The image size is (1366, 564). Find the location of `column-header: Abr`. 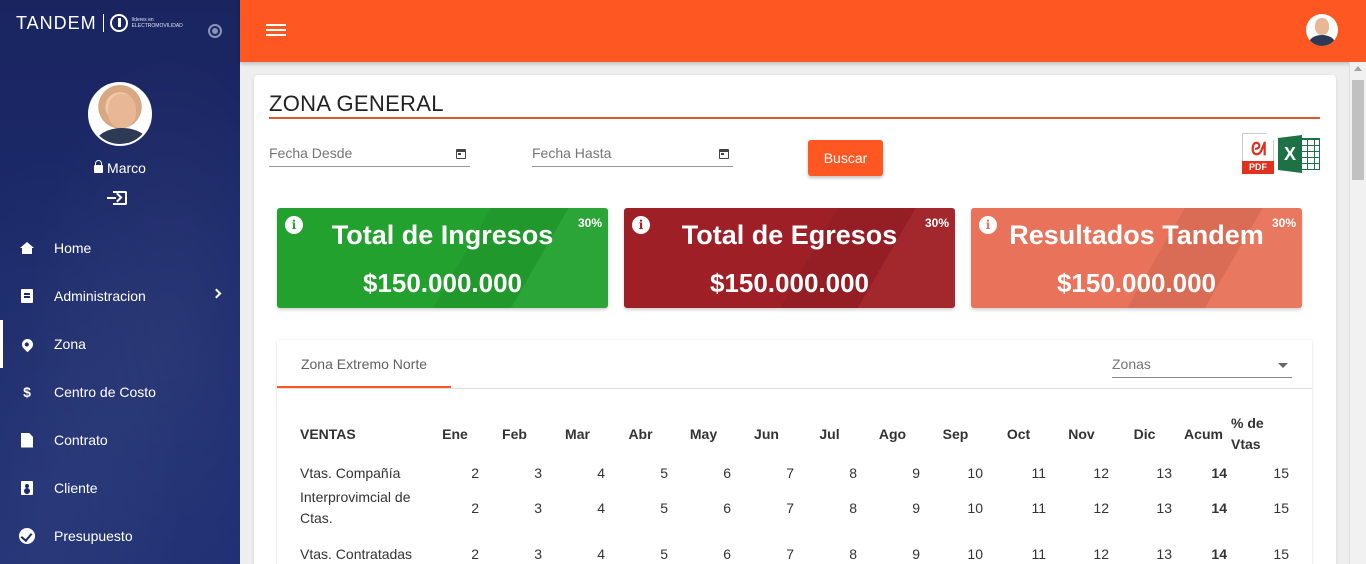

column-header: Abr is located at coordinates (640, 434).